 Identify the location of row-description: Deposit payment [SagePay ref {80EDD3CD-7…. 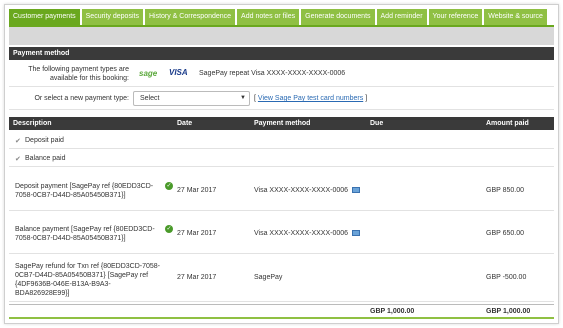
(84, 191).